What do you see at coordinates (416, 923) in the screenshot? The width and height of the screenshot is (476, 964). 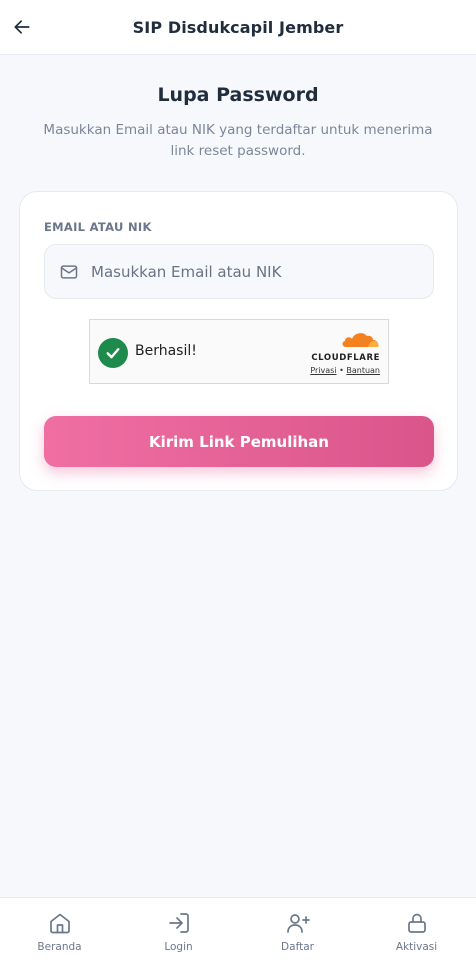 I see `lock-icon` at bounding box center [416, 923].